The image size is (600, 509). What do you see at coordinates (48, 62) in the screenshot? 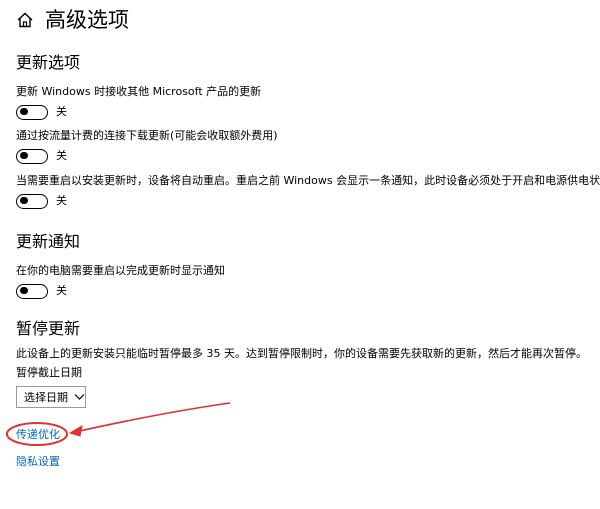
I see `section-title-update-options: 更新选项` at bounding box center [48, 62].